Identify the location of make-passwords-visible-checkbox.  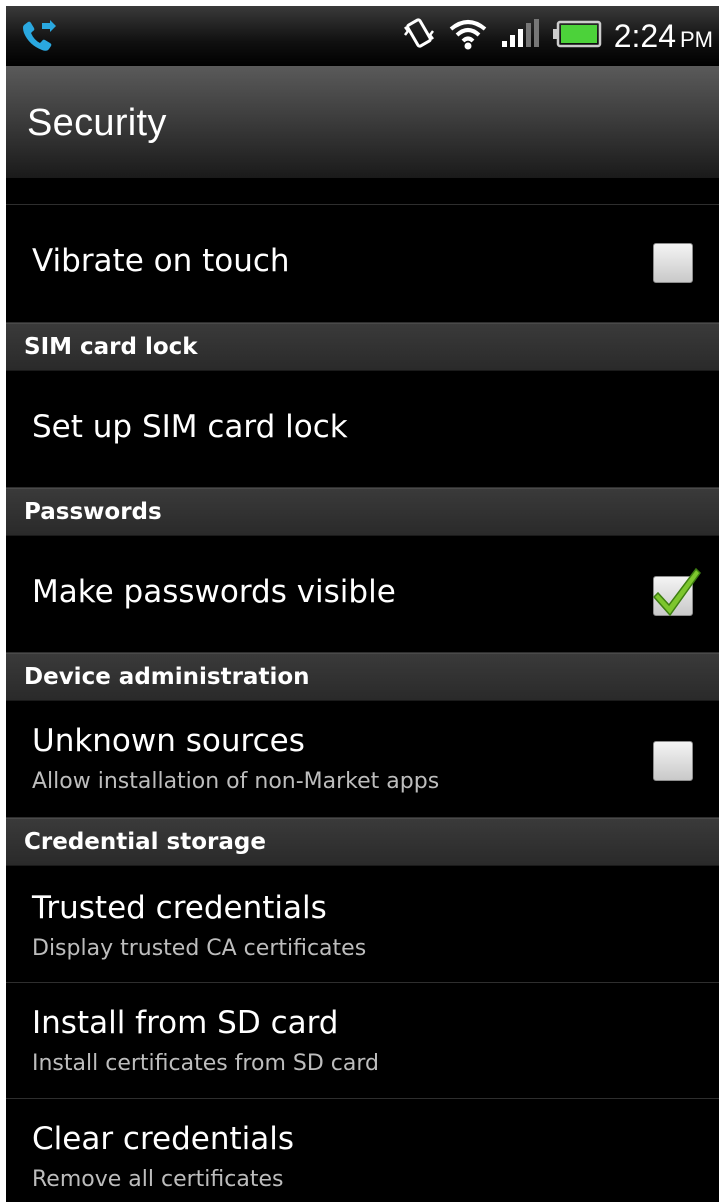
(676, 592).